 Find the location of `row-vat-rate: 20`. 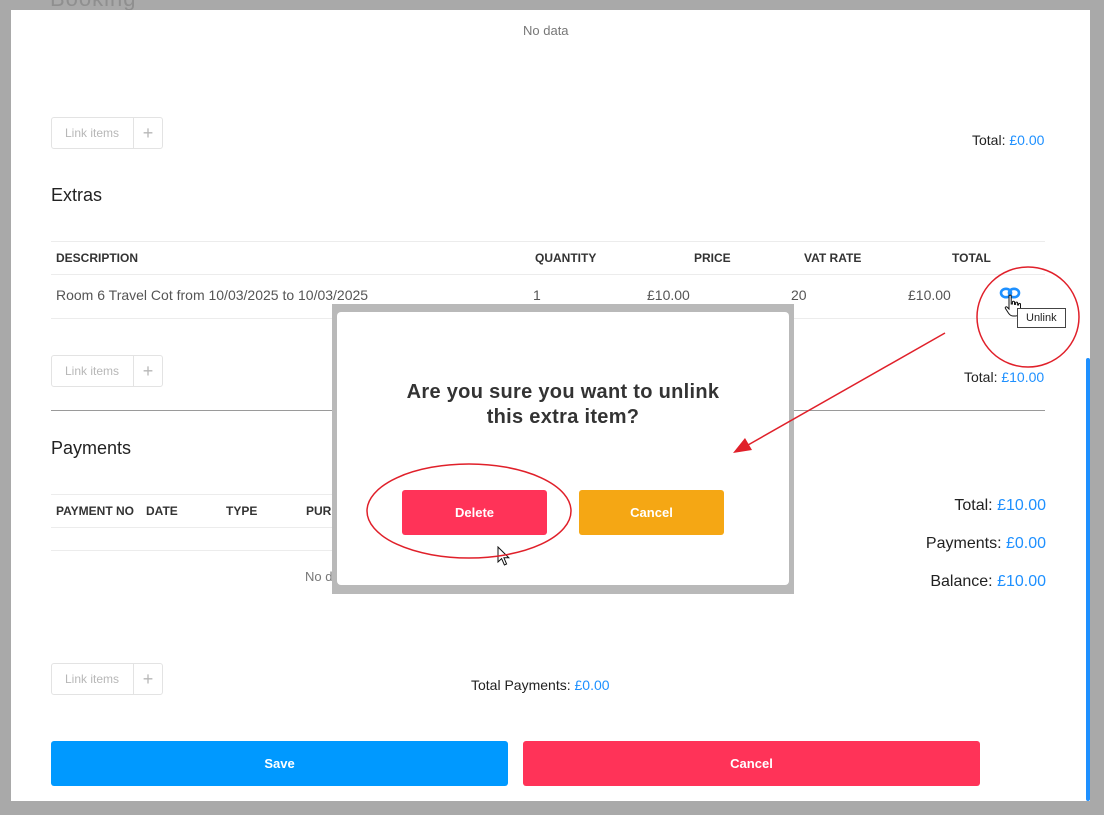

row-vat-rate: 20 is located at coordinates (799, 295).